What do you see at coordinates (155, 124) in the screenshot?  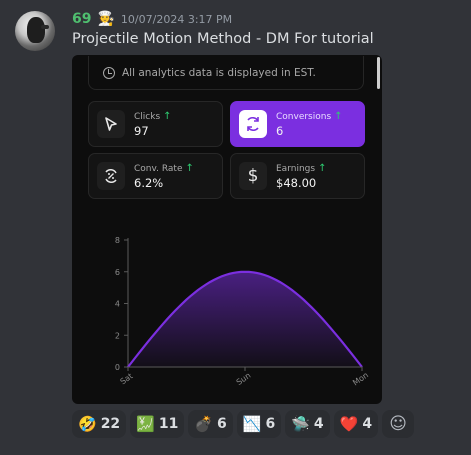 I see `stat-card-clicks: Clicks ↑ 97` at bounding box center [155, 124].